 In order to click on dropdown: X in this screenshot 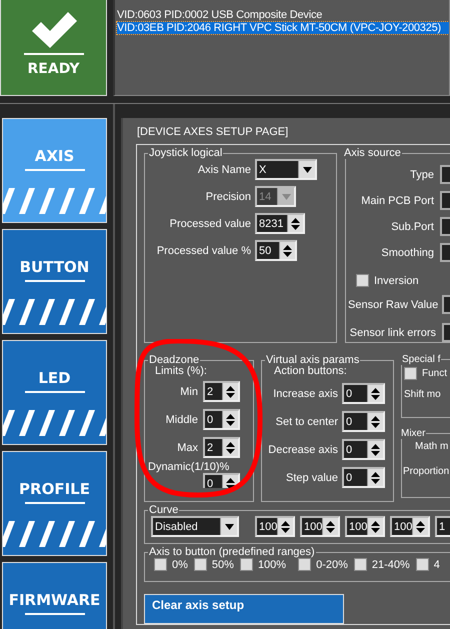, I will do `click(286, 169)`.